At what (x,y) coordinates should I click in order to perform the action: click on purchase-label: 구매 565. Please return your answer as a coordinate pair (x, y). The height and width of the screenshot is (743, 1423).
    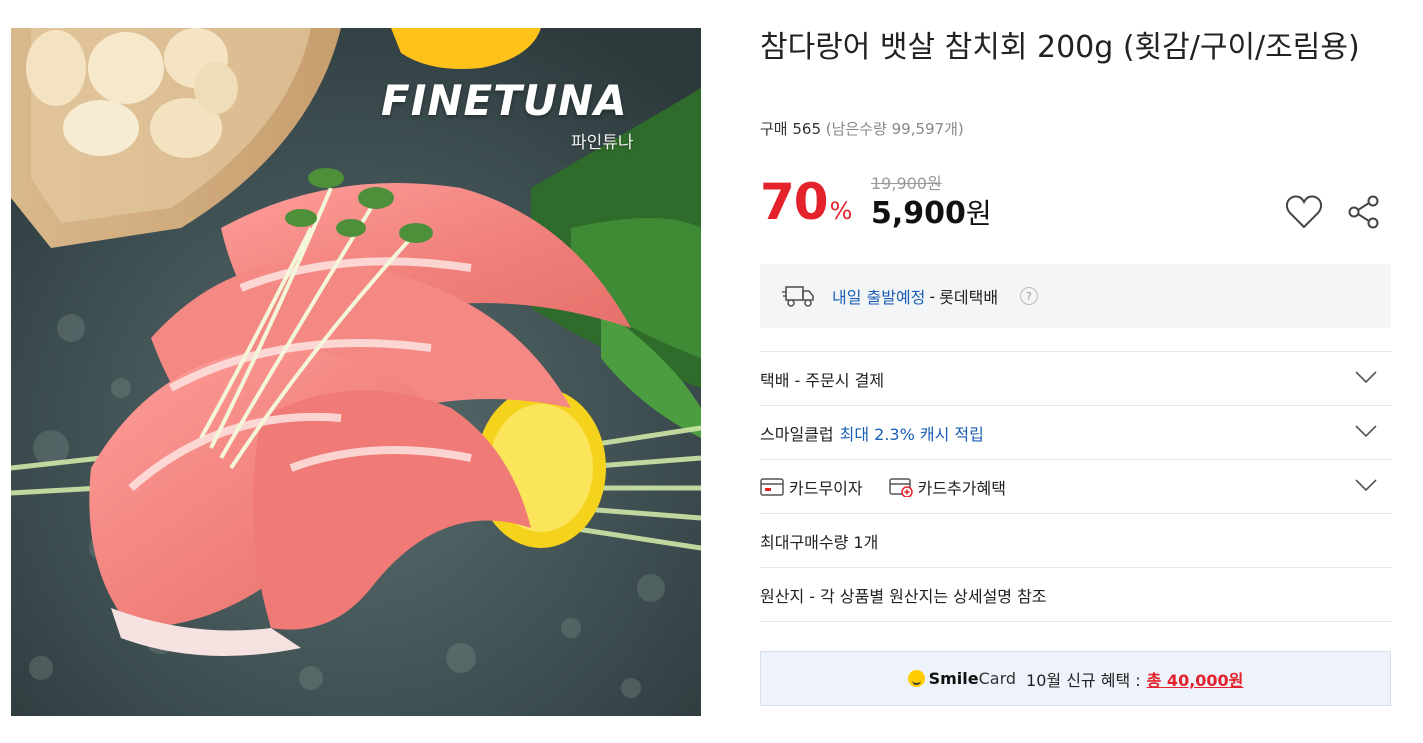
    Looking at the image, I should click on (790, 129).